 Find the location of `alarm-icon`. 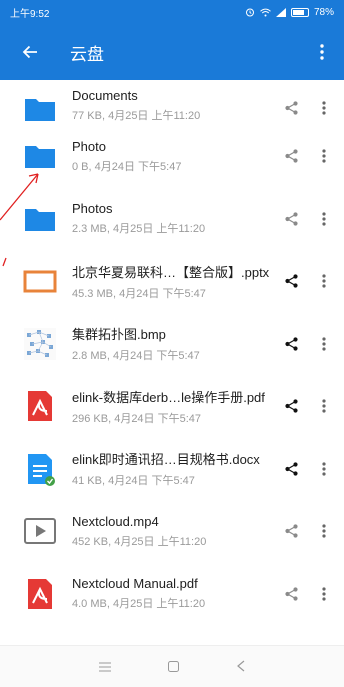

alarm-icon is located at coordinates (249, 12).